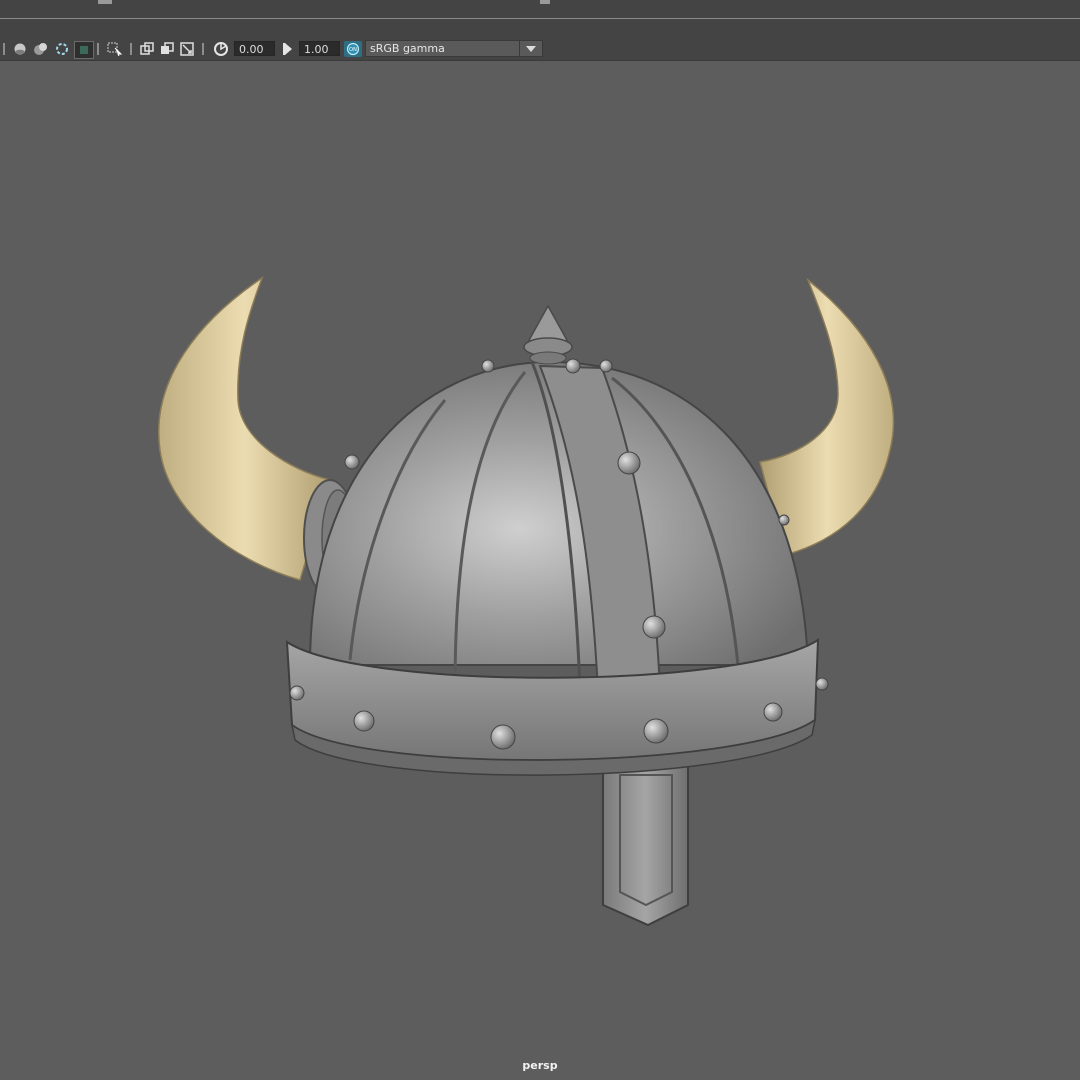 The image size is (1080, 1080). I want to click on film-gate-icon, so click(147, 49).